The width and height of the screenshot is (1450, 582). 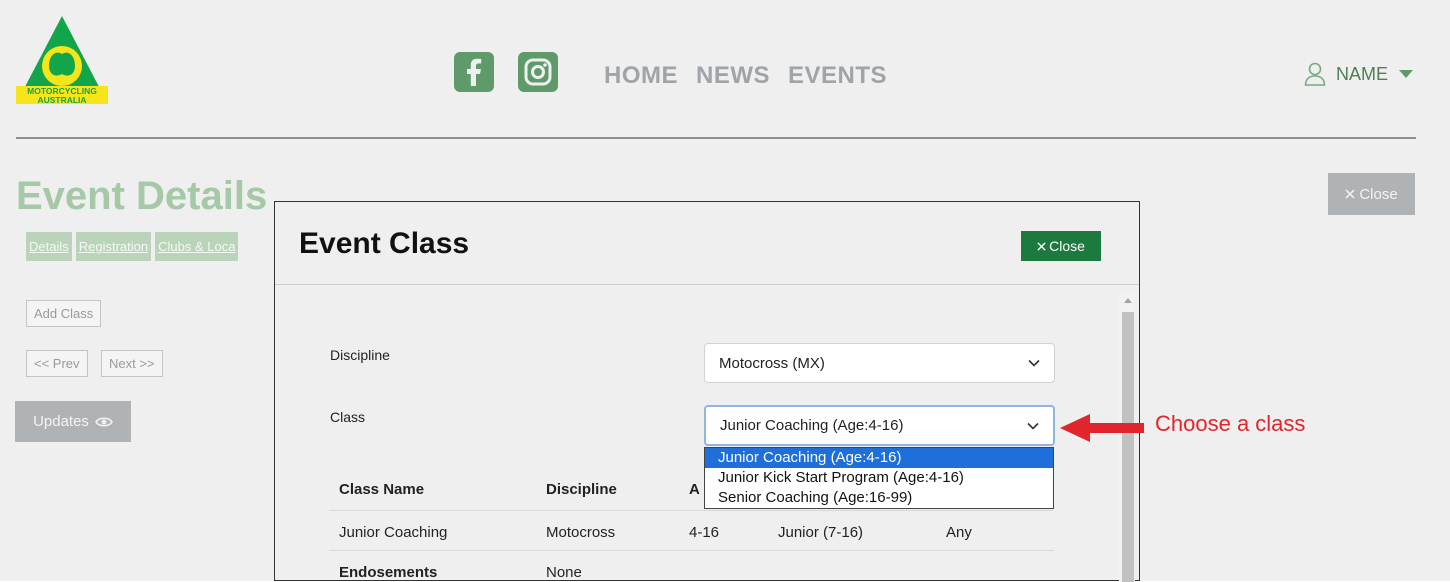 What do you see at coordinates (581, 532) in the screenshot?
I see `cell-discipline: Motocross` at bounding box center [581, 532].